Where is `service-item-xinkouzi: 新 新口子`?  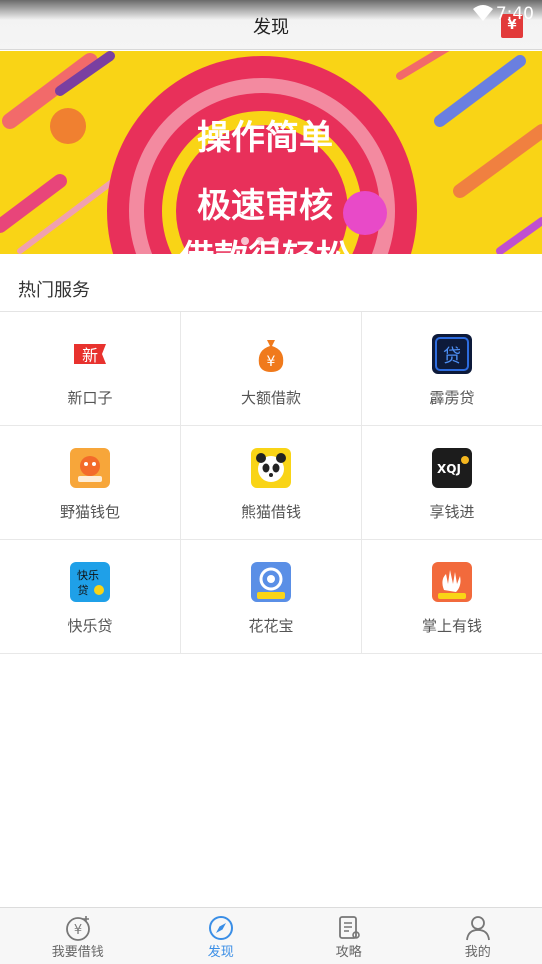
service-item-xinkouzi: 新 新口子 is located at coordinates (90, 369).